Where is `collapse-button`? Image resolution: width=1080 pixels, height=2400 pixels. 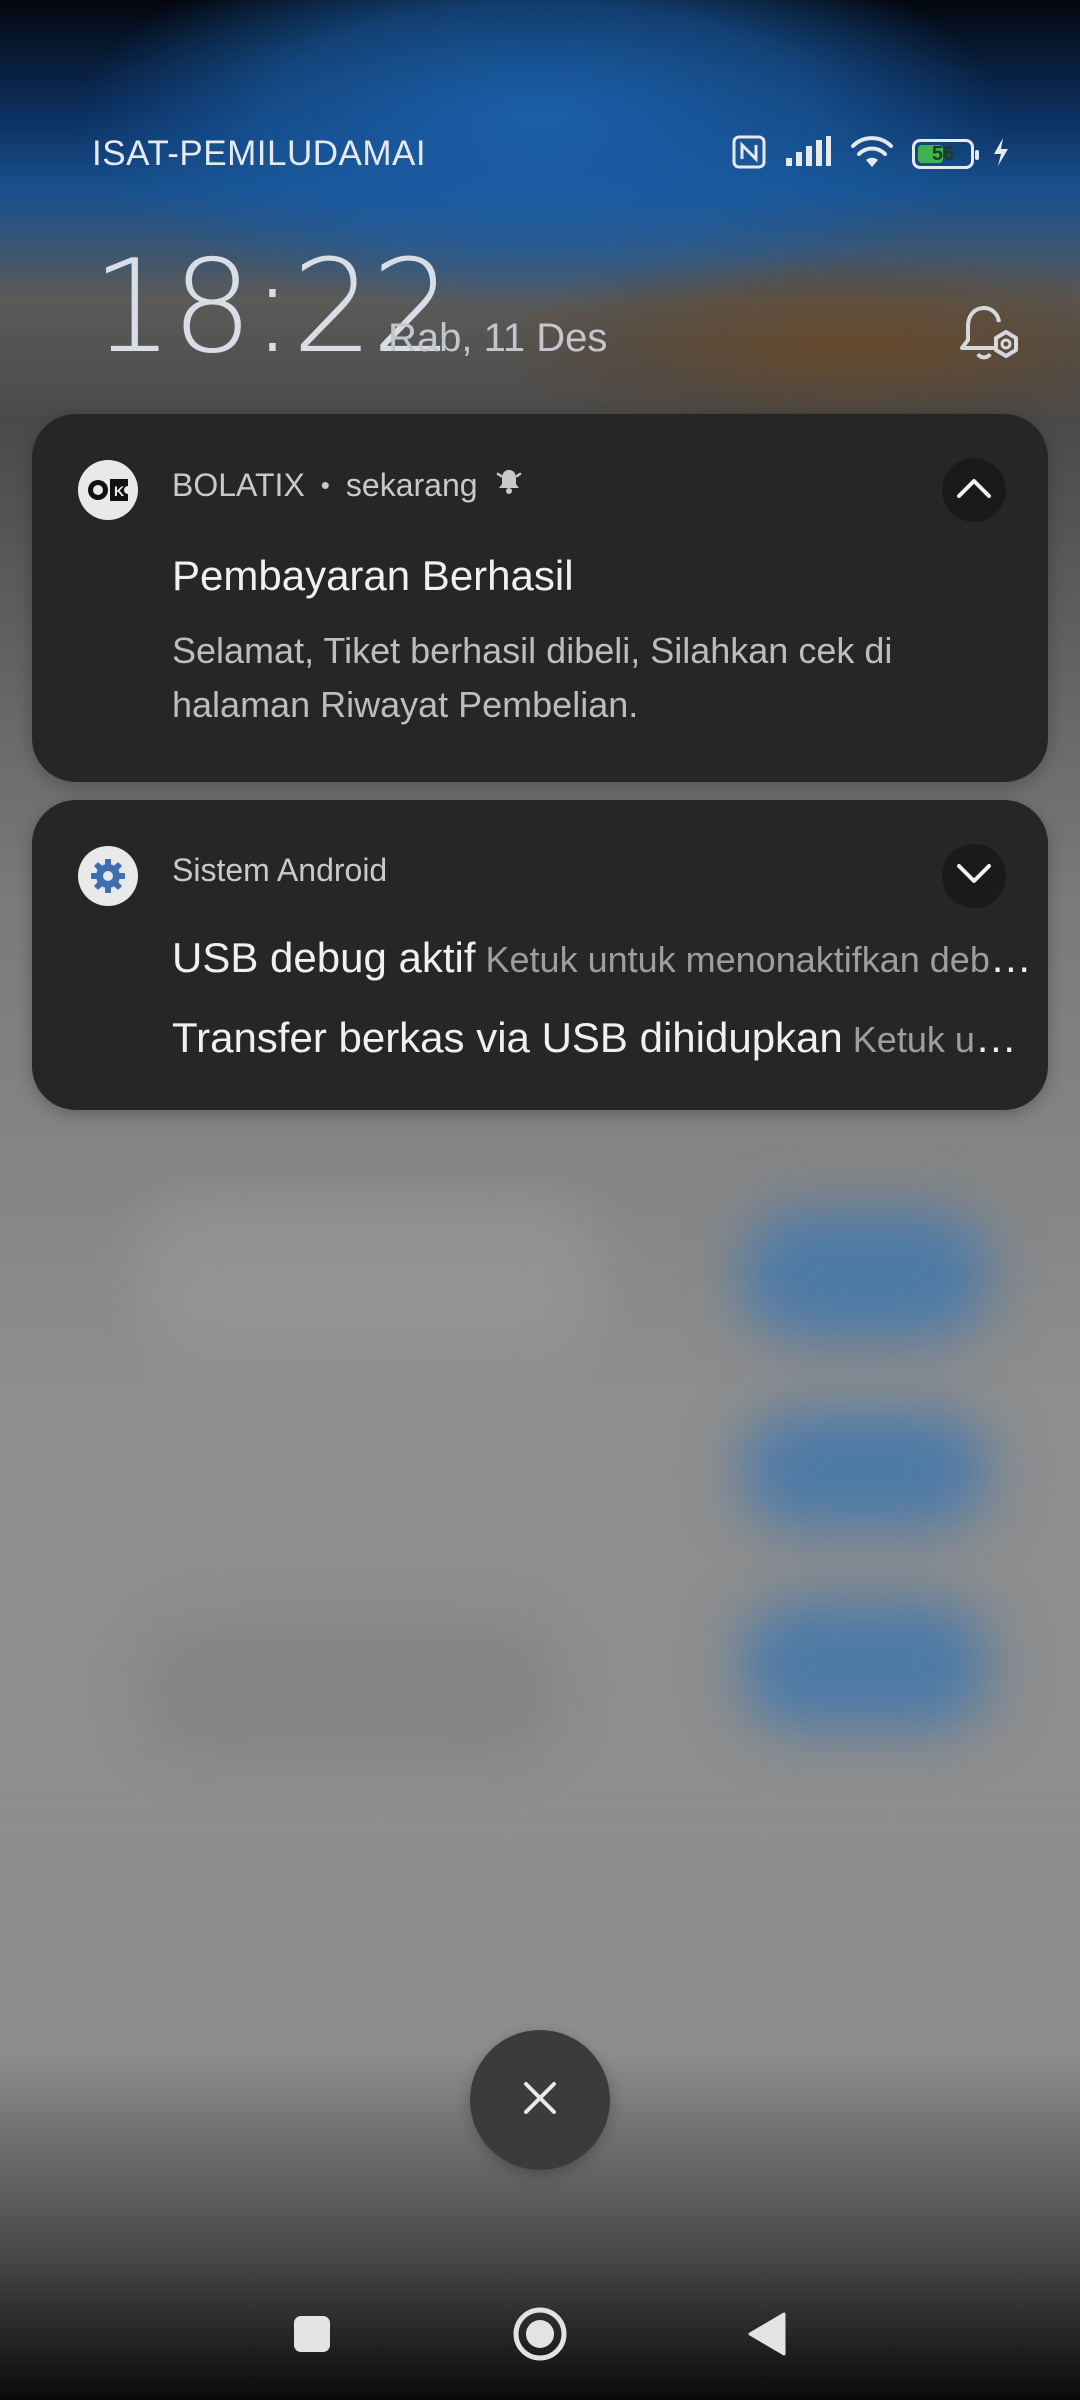 collapse-button is located at coordinates (974, 490).